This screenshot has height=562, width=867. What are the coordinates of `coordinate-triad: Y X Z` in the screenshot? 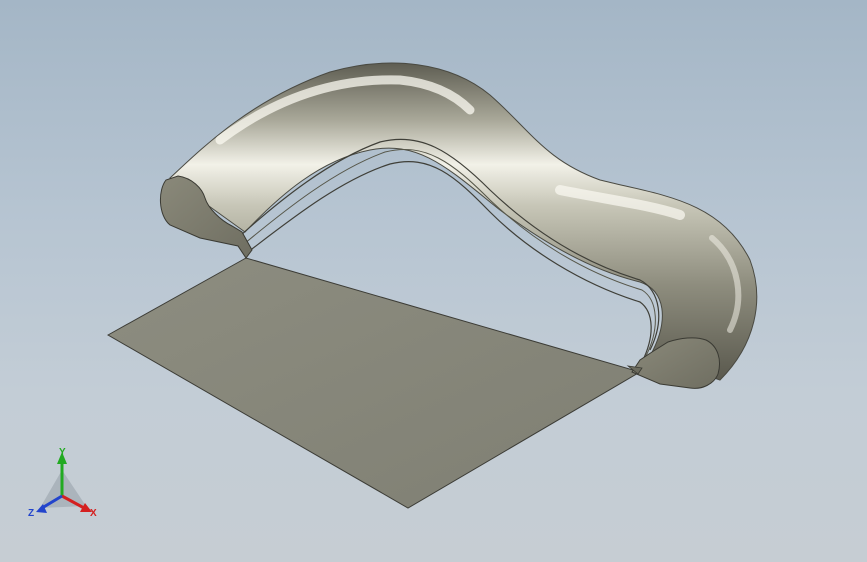 It's located at (62, 483).